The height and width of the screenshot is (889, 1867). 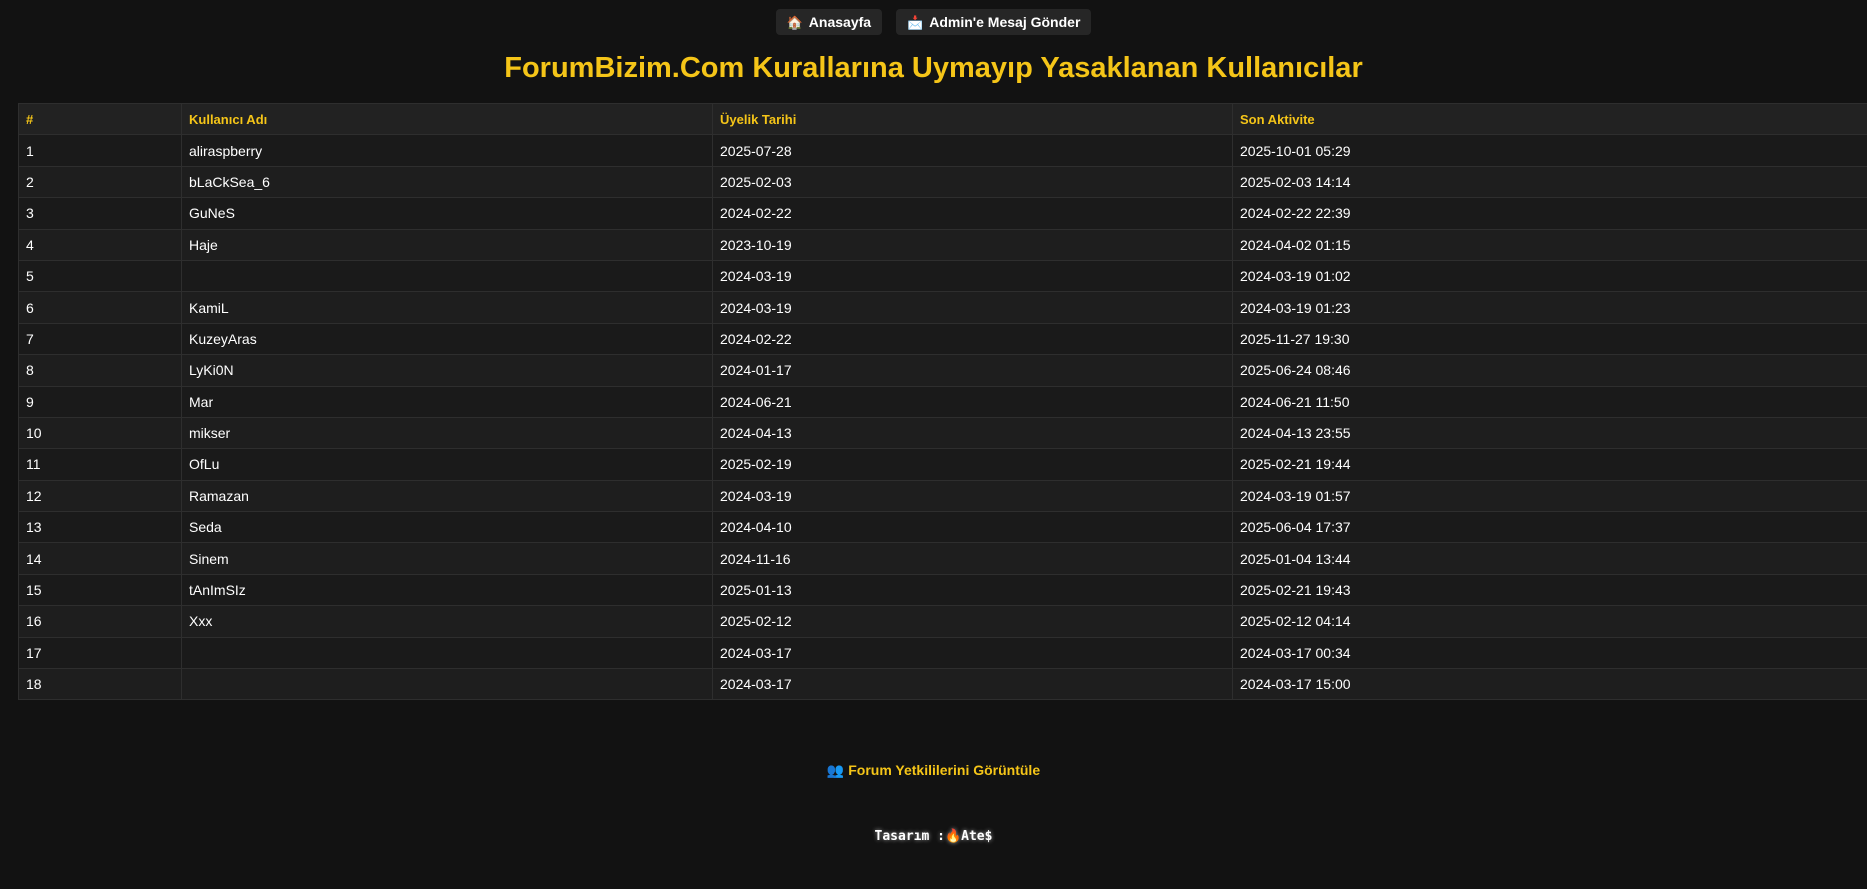 What do you see at coordinates (953, 836) in the screenshot?
I see `fire-icon: 🔥` at bounding box center [953, 836].